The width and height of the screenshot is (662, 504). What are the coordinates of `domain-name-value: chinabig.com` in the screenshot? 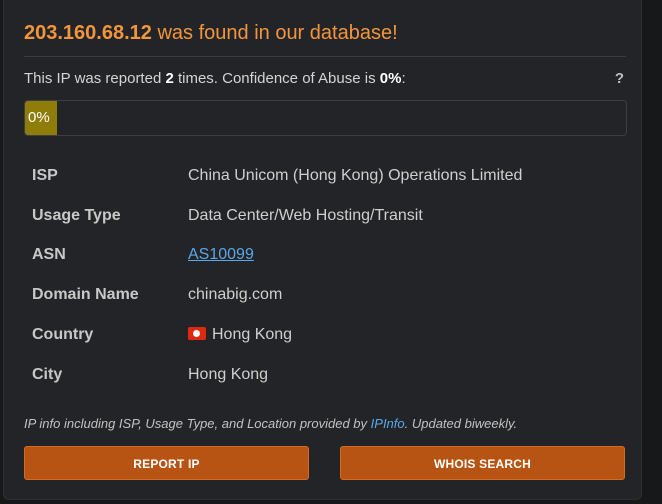 It's located at (235, 295).